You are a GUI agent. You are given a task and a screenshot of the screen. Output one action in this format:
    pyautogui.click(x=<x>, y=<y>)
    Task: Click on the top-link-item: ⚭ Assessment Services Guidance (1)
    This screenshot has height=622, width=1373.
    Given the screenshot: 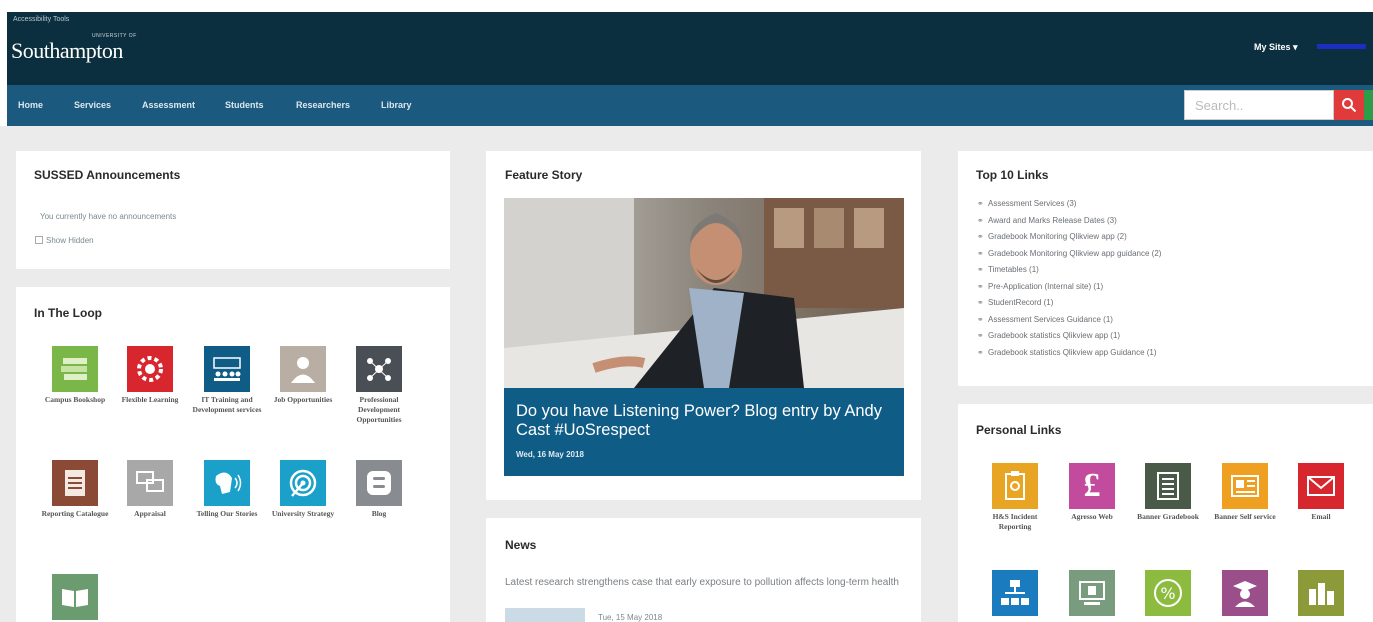 What is the action you would take?
    pyautogui.click(x=1045, y=319)
    